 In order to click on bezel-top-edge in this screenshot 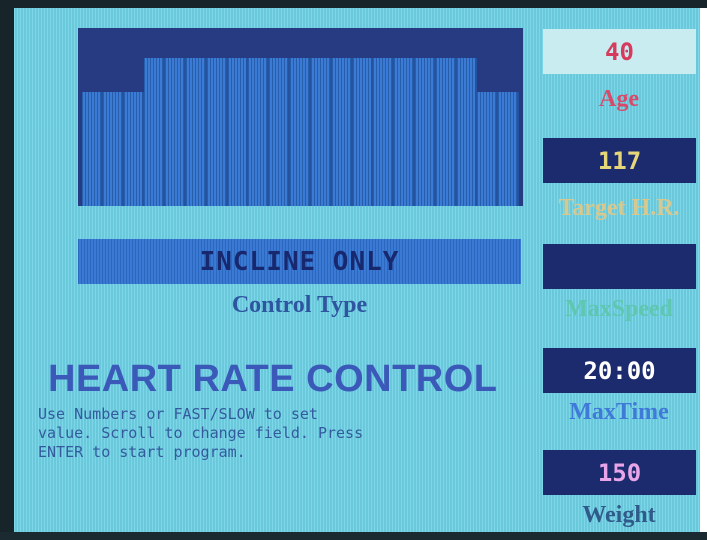, I will do `click(353, 4)`.